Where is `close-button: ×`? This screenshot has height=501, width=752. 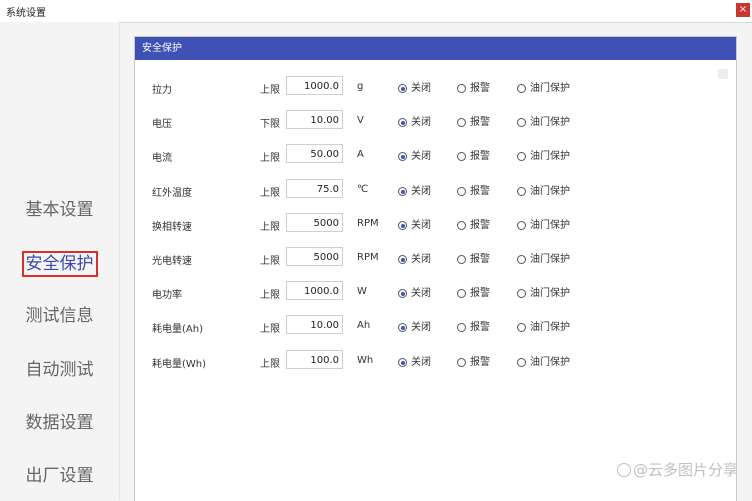 close-button: × is located at coordinates (743, 10).